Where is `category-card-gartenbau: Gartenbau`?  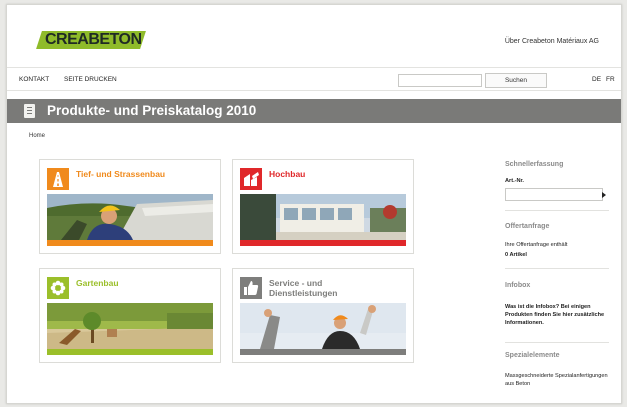 category-card-gartenbau: Gartenbau is located at coordinates (130, 315).